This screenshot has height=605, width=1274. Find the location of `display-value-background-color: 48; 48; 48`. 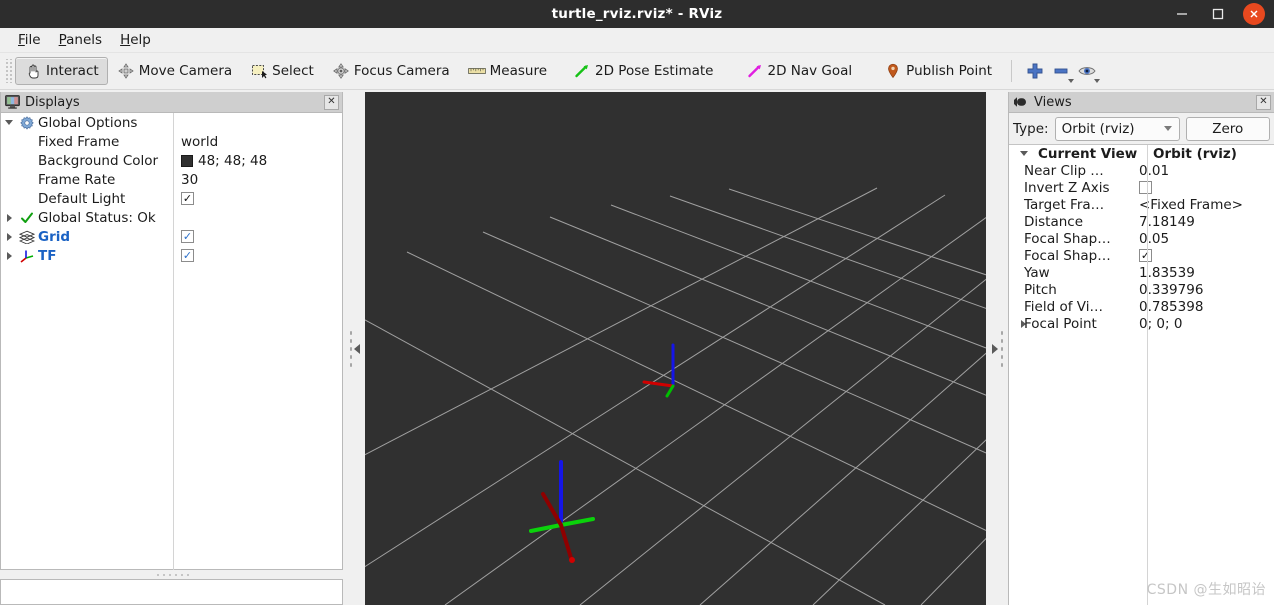

display-value-background-color: 48; 48; 48 is located at coordinates (220, 161).